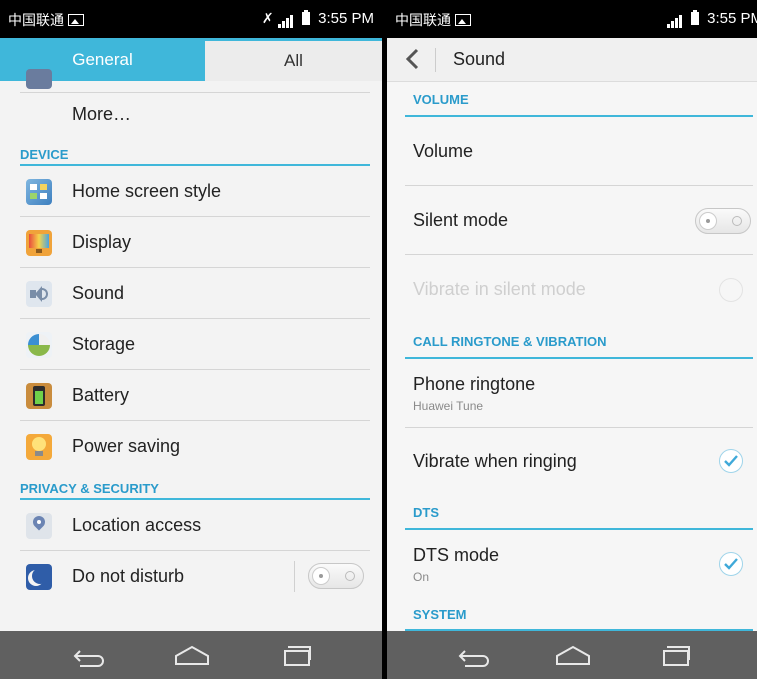 This screenshot has height=679, width=757. What do you see at coordinates (102, 59) in the screenshot?
I see `tab-general-label: General` at bounding box center [102, 59].